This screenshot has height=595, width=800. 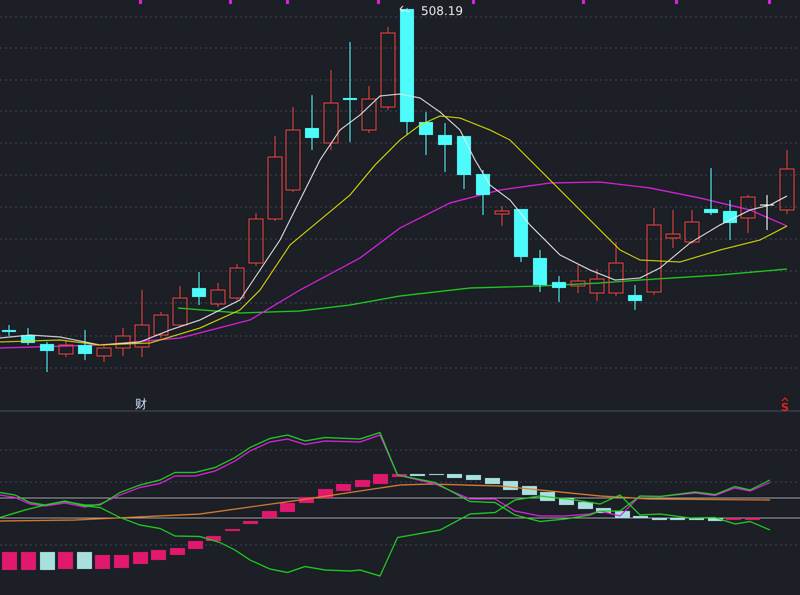 What do you see at coordinates (785, 407) in the screenshot?
I see `signal-marker: S` at bounding box center [785, 407].